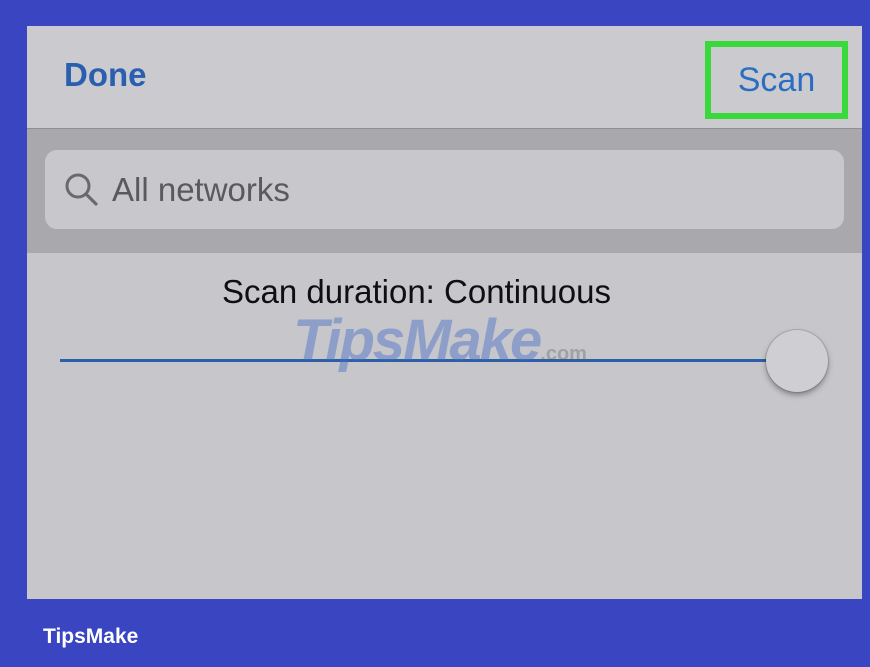  I want to click on footer-brand: TipsMake, so click(91, 636).